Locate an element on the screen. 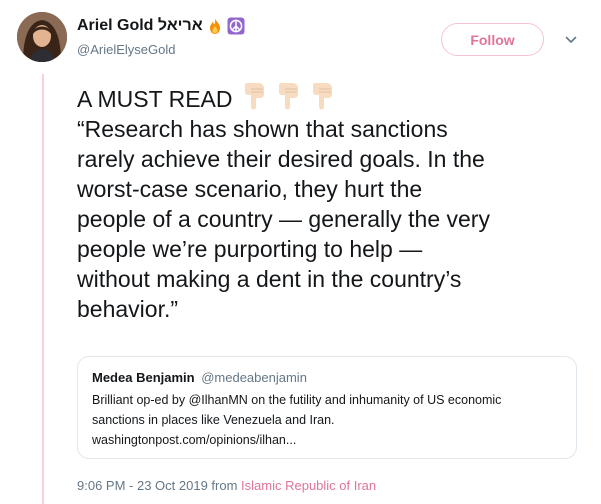 The width and height of the screenshot is (601, 504). tweet-line: “Research has shown that sanctions is located at coordinates (262, 129).